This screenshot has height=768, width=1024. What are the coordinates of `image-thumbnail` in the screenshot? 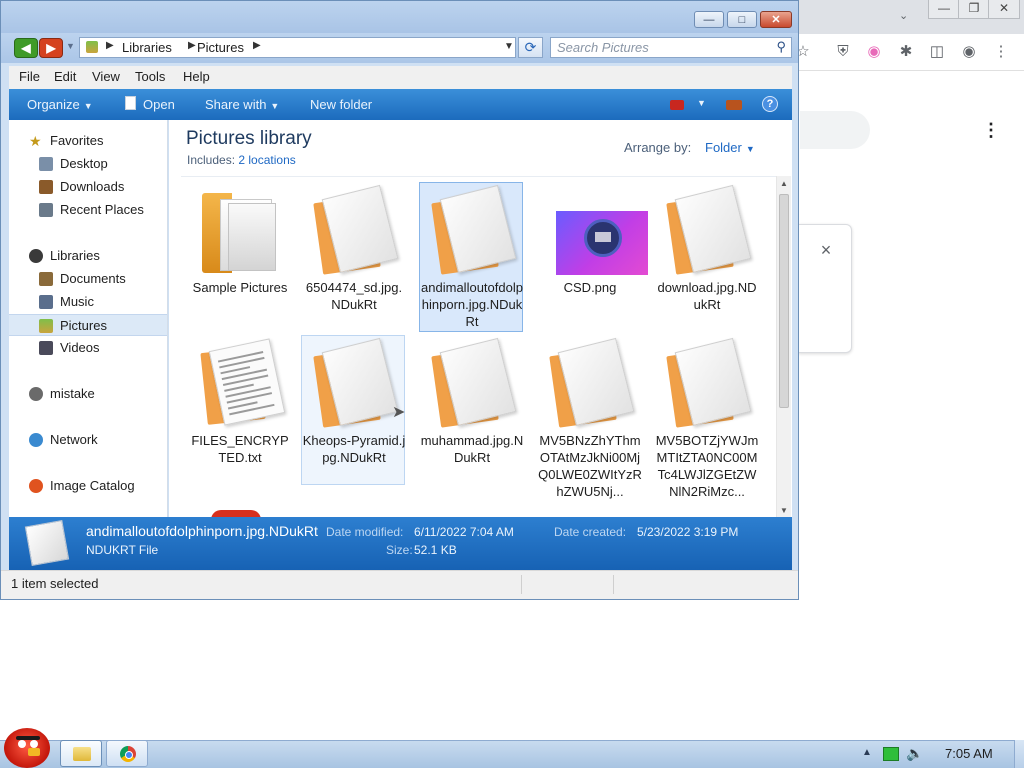 It's located at (602, 243).